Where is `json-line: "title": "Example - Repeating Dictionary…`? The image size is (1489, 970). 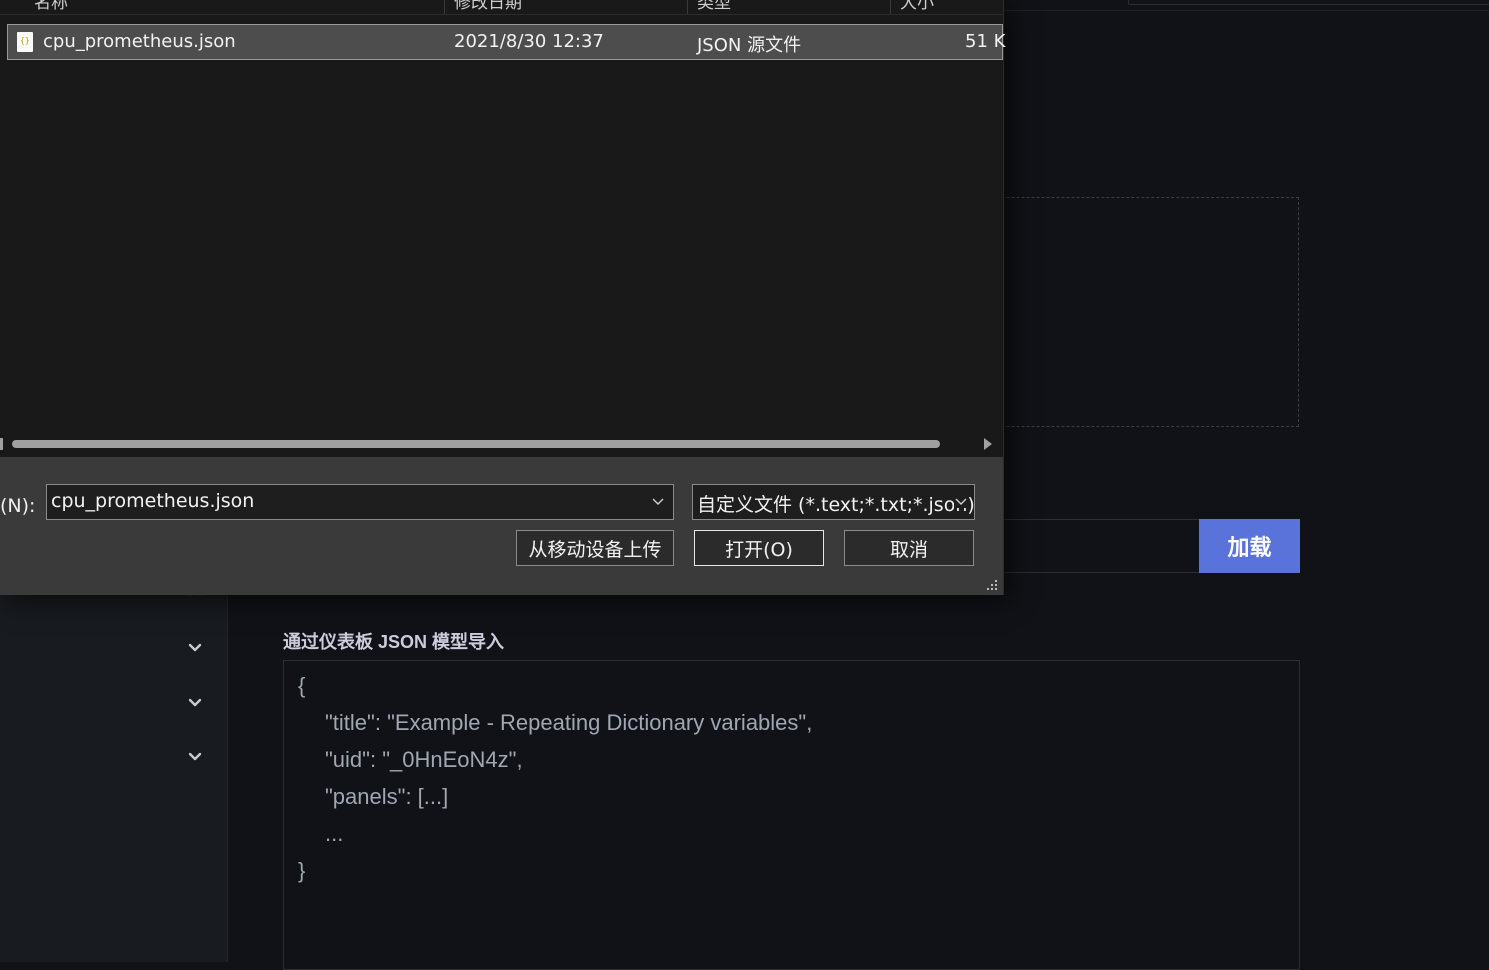
json-line: "title": "Example - Repeating Dictionary… is located at coordinates (569, 722).